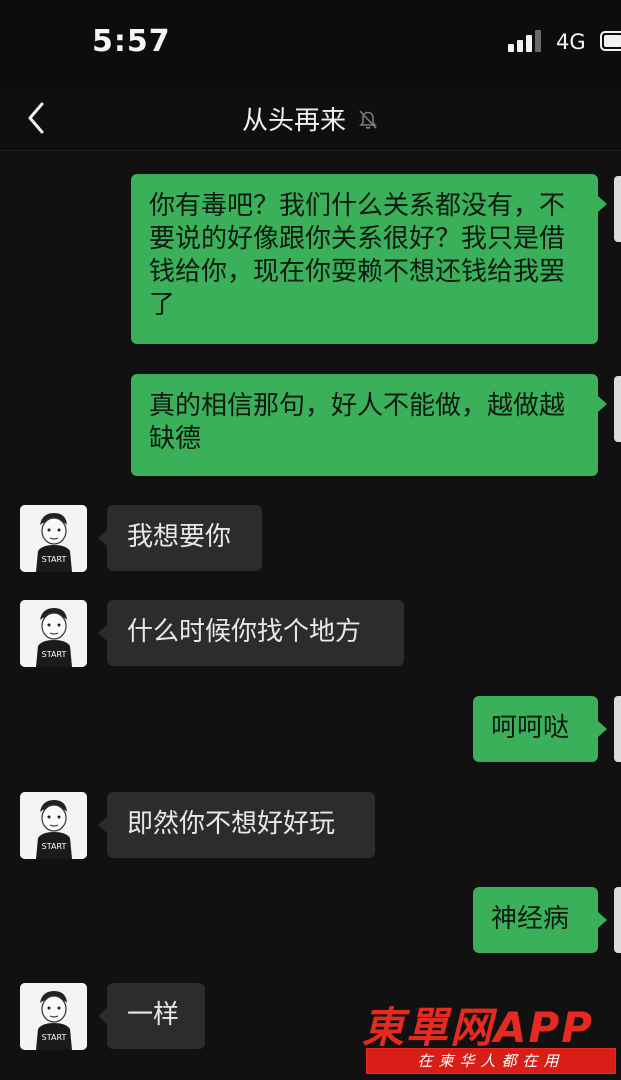 Image resolution: width=621 pixels, height=1080 pixels. Describe the element at coordinates (535, 920) in the screenshot. I see `outgoing-message: 神经病` at that location.